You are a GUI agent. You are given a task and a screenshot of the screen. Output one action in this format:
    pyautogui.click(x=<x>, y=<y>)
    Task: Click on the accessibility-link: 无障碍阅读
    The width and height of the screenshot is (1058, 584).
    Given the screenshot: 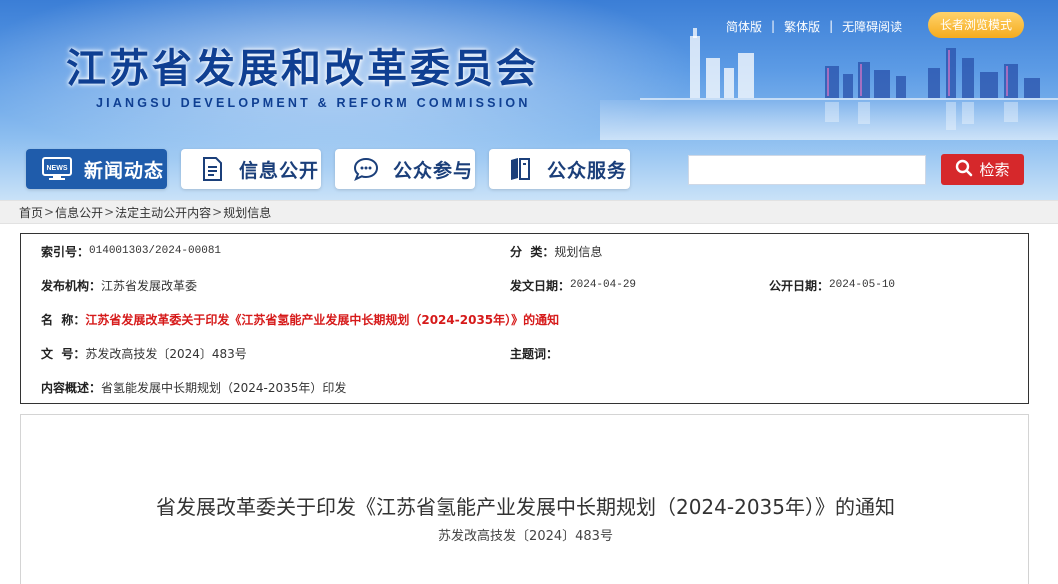 What is the action you would take?
    pyautogui.click(x=872, y=26)
    